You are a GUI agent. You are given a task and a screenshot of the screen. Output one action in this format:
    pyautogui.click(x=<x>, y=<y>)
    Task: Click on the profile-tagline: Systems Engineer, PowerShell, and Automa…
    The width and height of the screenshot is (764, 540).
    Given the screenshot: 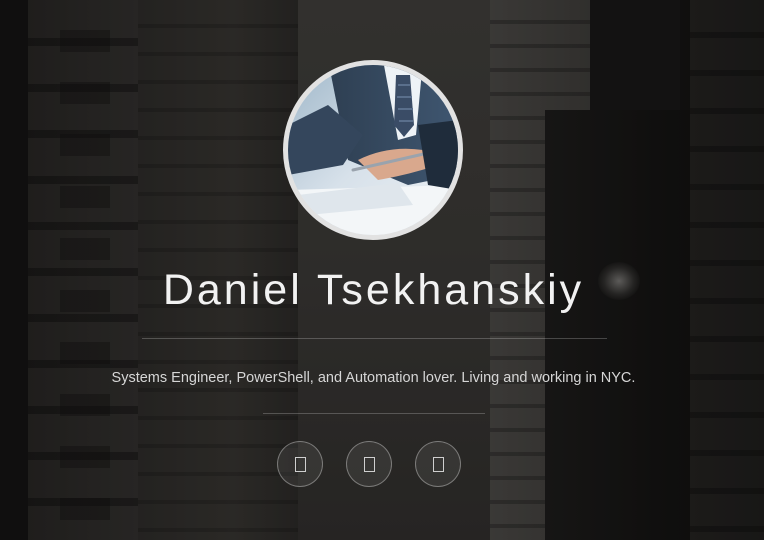 What is the action you would take?
    pyautogui.click(x=373, y=378)
    